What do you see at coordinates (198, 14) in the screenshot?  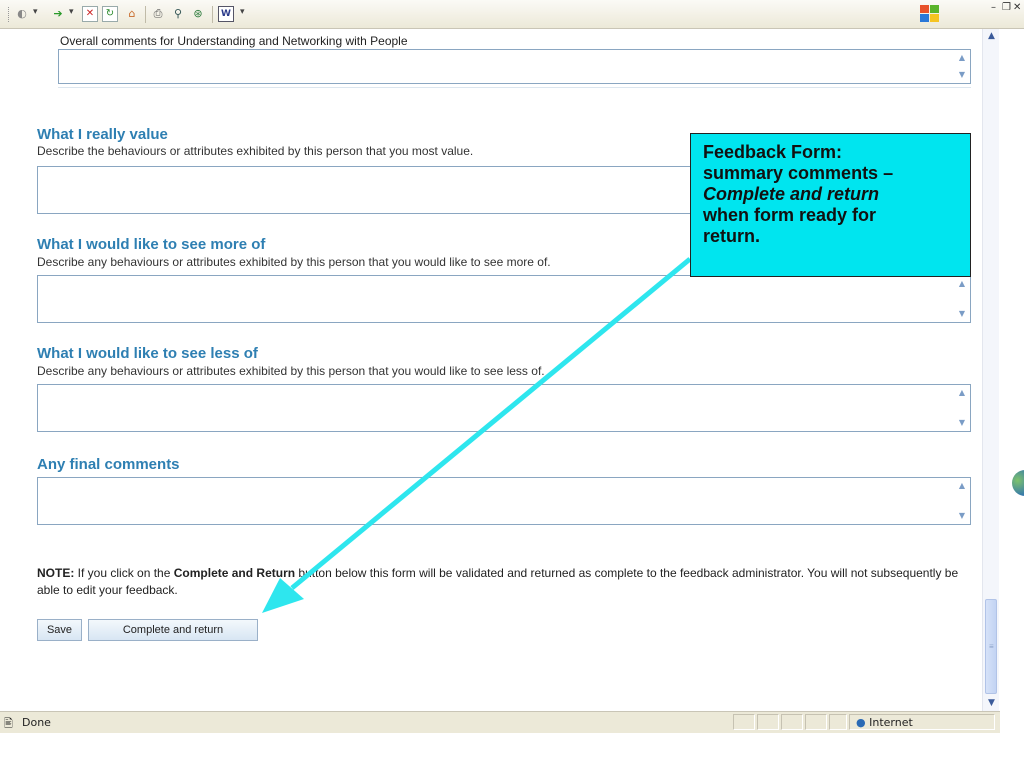 I see `history-icon: ⊛` at bounding box center [198, 14].